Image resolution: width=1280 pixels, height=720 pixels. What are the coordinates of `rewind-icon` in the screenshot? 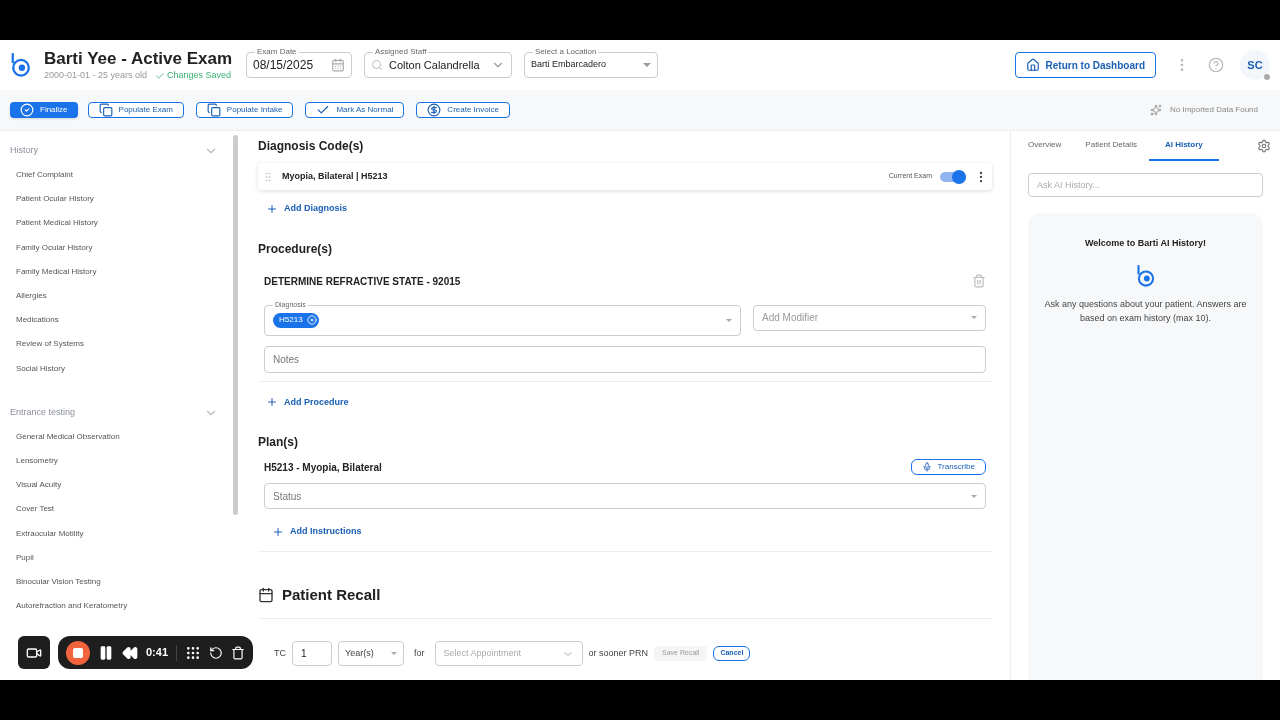 It's located at (130, 652).